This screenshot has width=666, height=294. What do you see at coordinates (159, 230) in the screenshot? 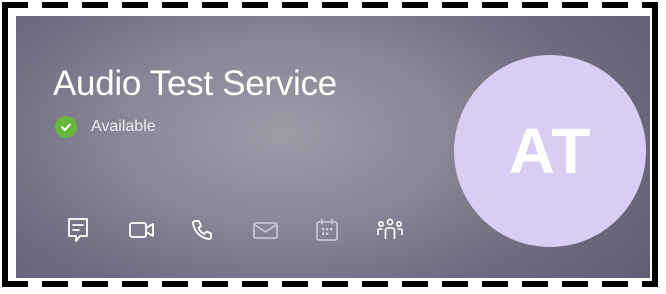
I see `video-call-button` at bounding box center [159, 230].